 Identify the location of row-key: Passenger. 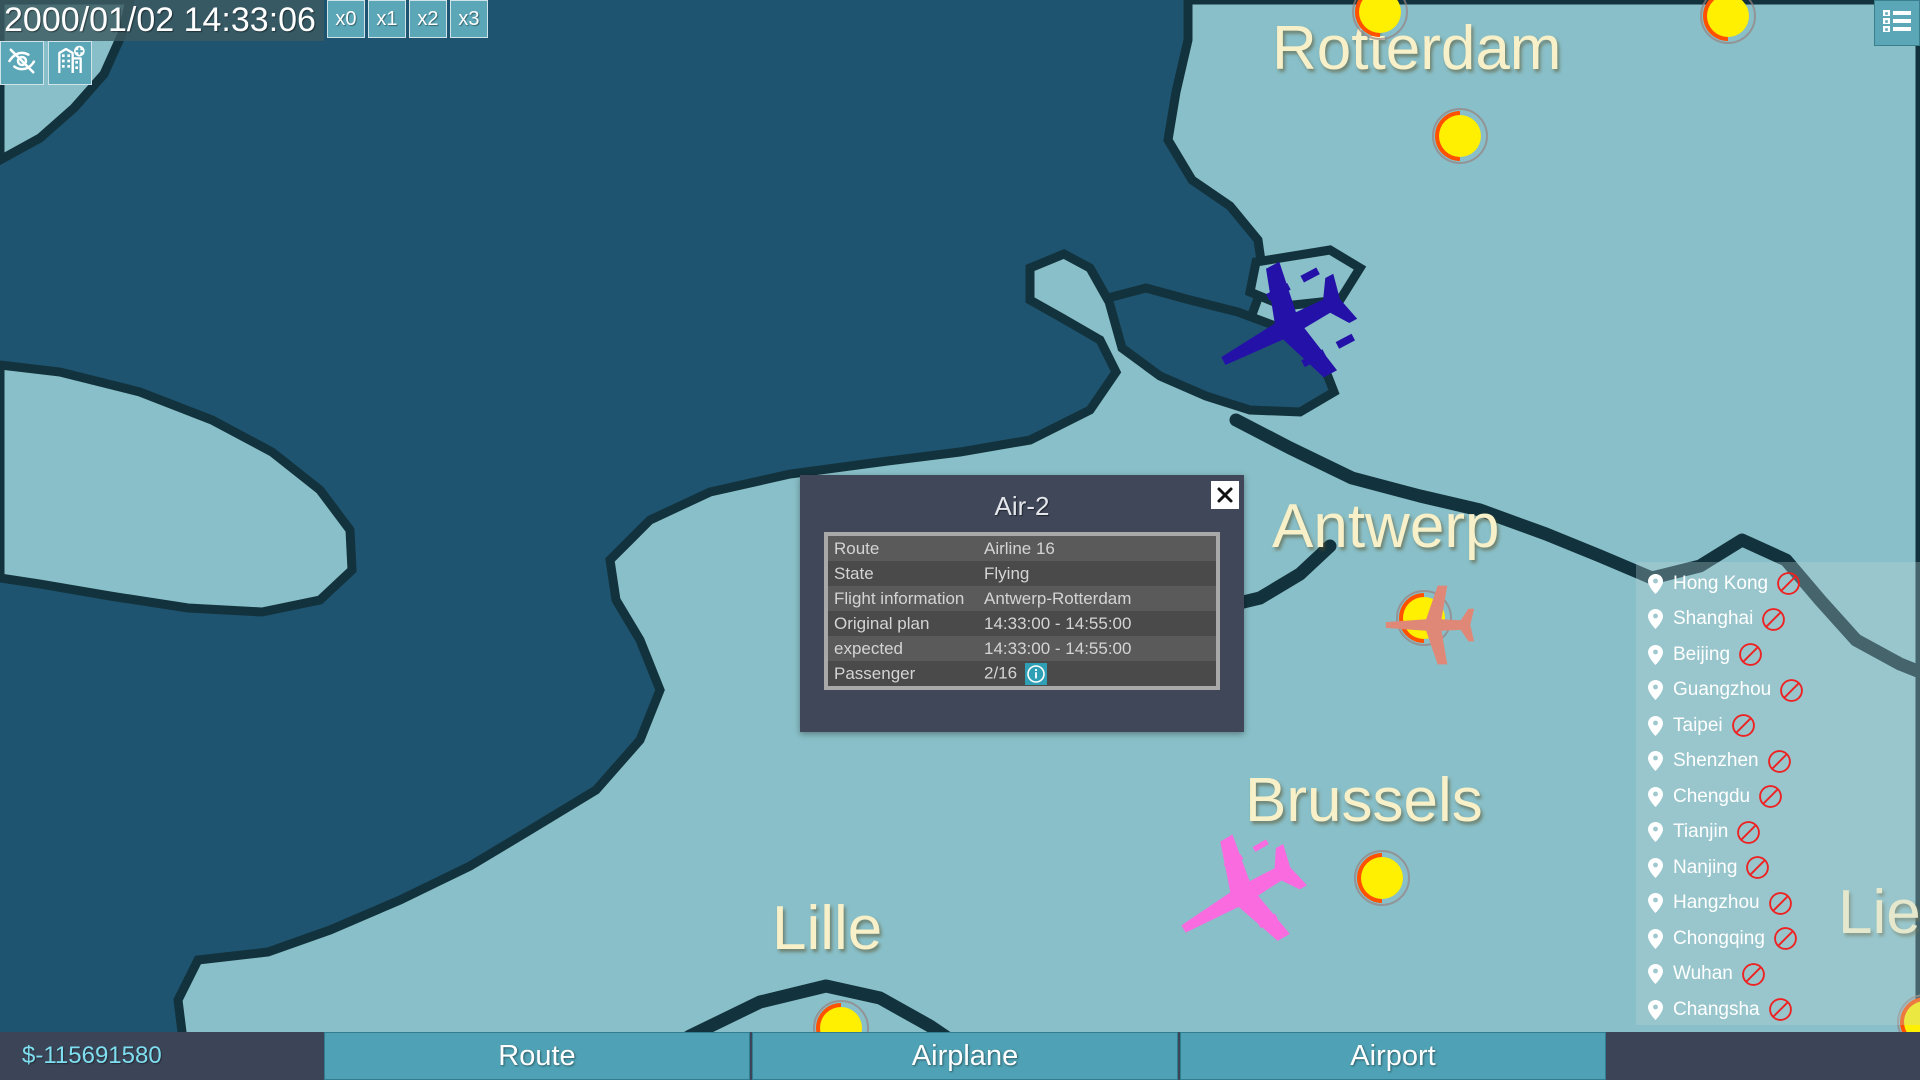
(875, 673).